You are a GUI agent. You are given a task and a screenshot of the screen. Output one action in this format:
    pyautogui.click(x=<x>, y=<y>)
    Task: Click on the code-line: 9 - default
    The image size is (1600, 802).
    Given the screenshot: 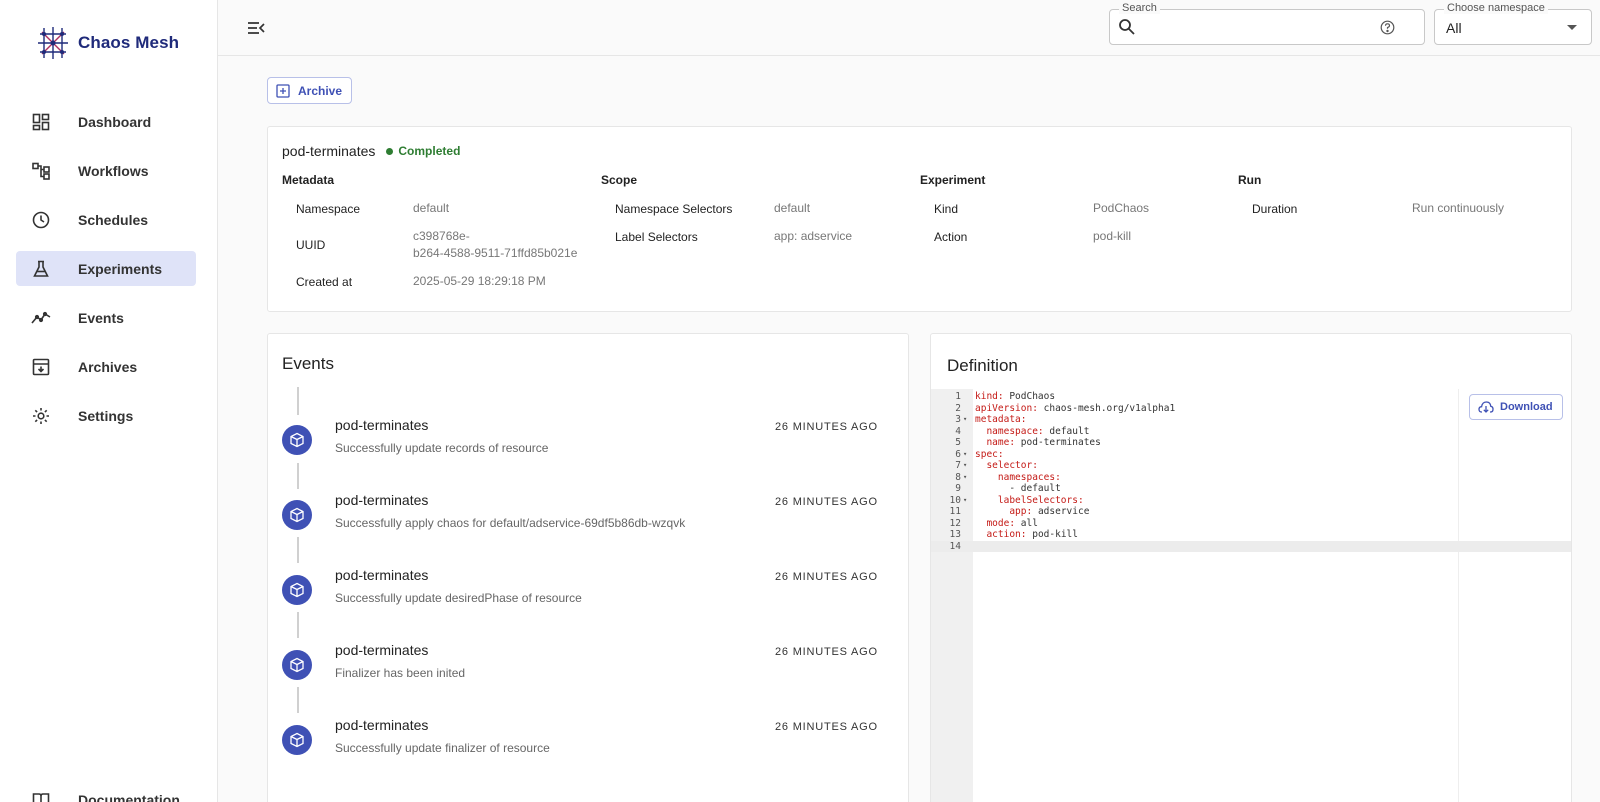 What is the action you would take?
    pyautogui.click(x=1251, y=489)
    